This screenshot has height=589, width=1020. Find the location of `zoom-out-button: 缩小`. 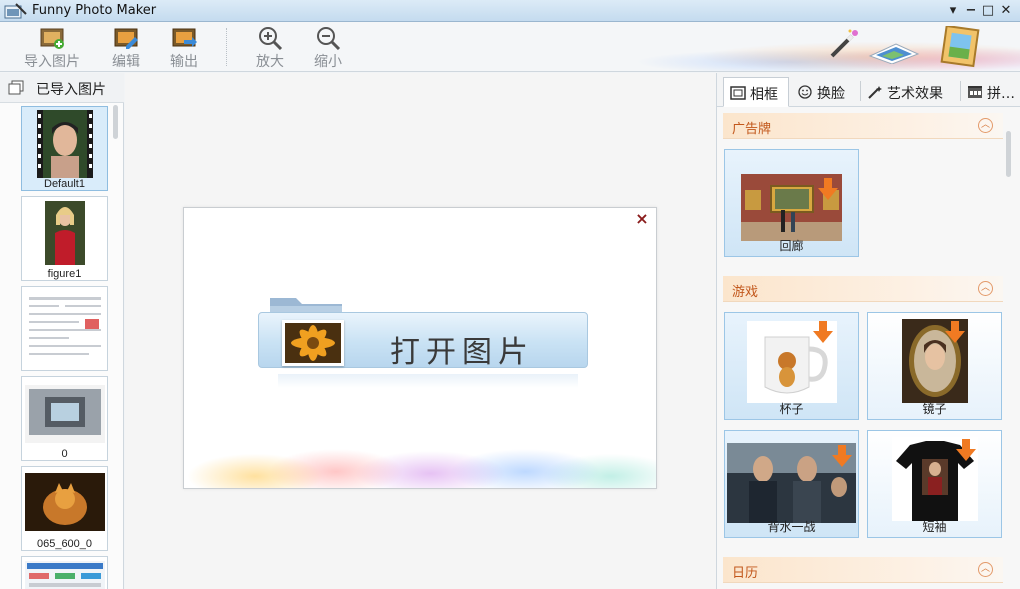

zoom-out-button: 缩小 is located at coordinates (328, 48).